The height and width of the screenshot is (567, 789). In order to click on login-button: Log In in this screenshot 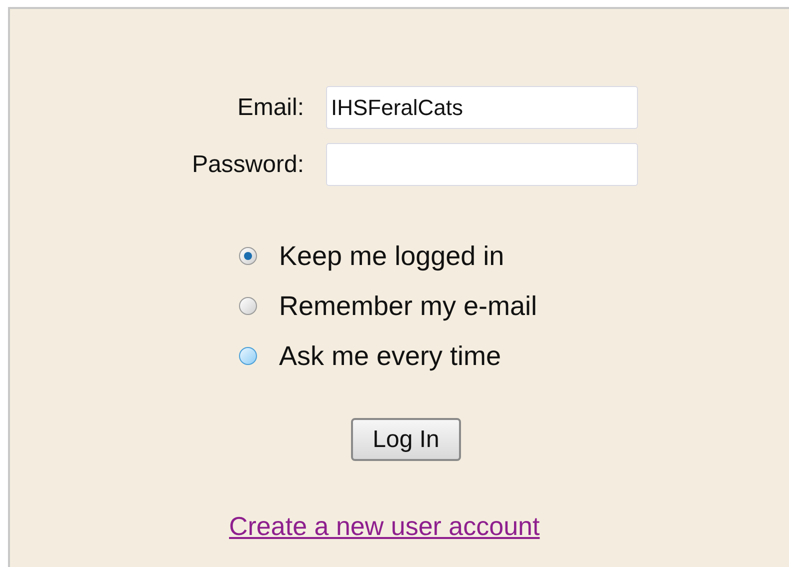, I will do `click(406, 439)`.